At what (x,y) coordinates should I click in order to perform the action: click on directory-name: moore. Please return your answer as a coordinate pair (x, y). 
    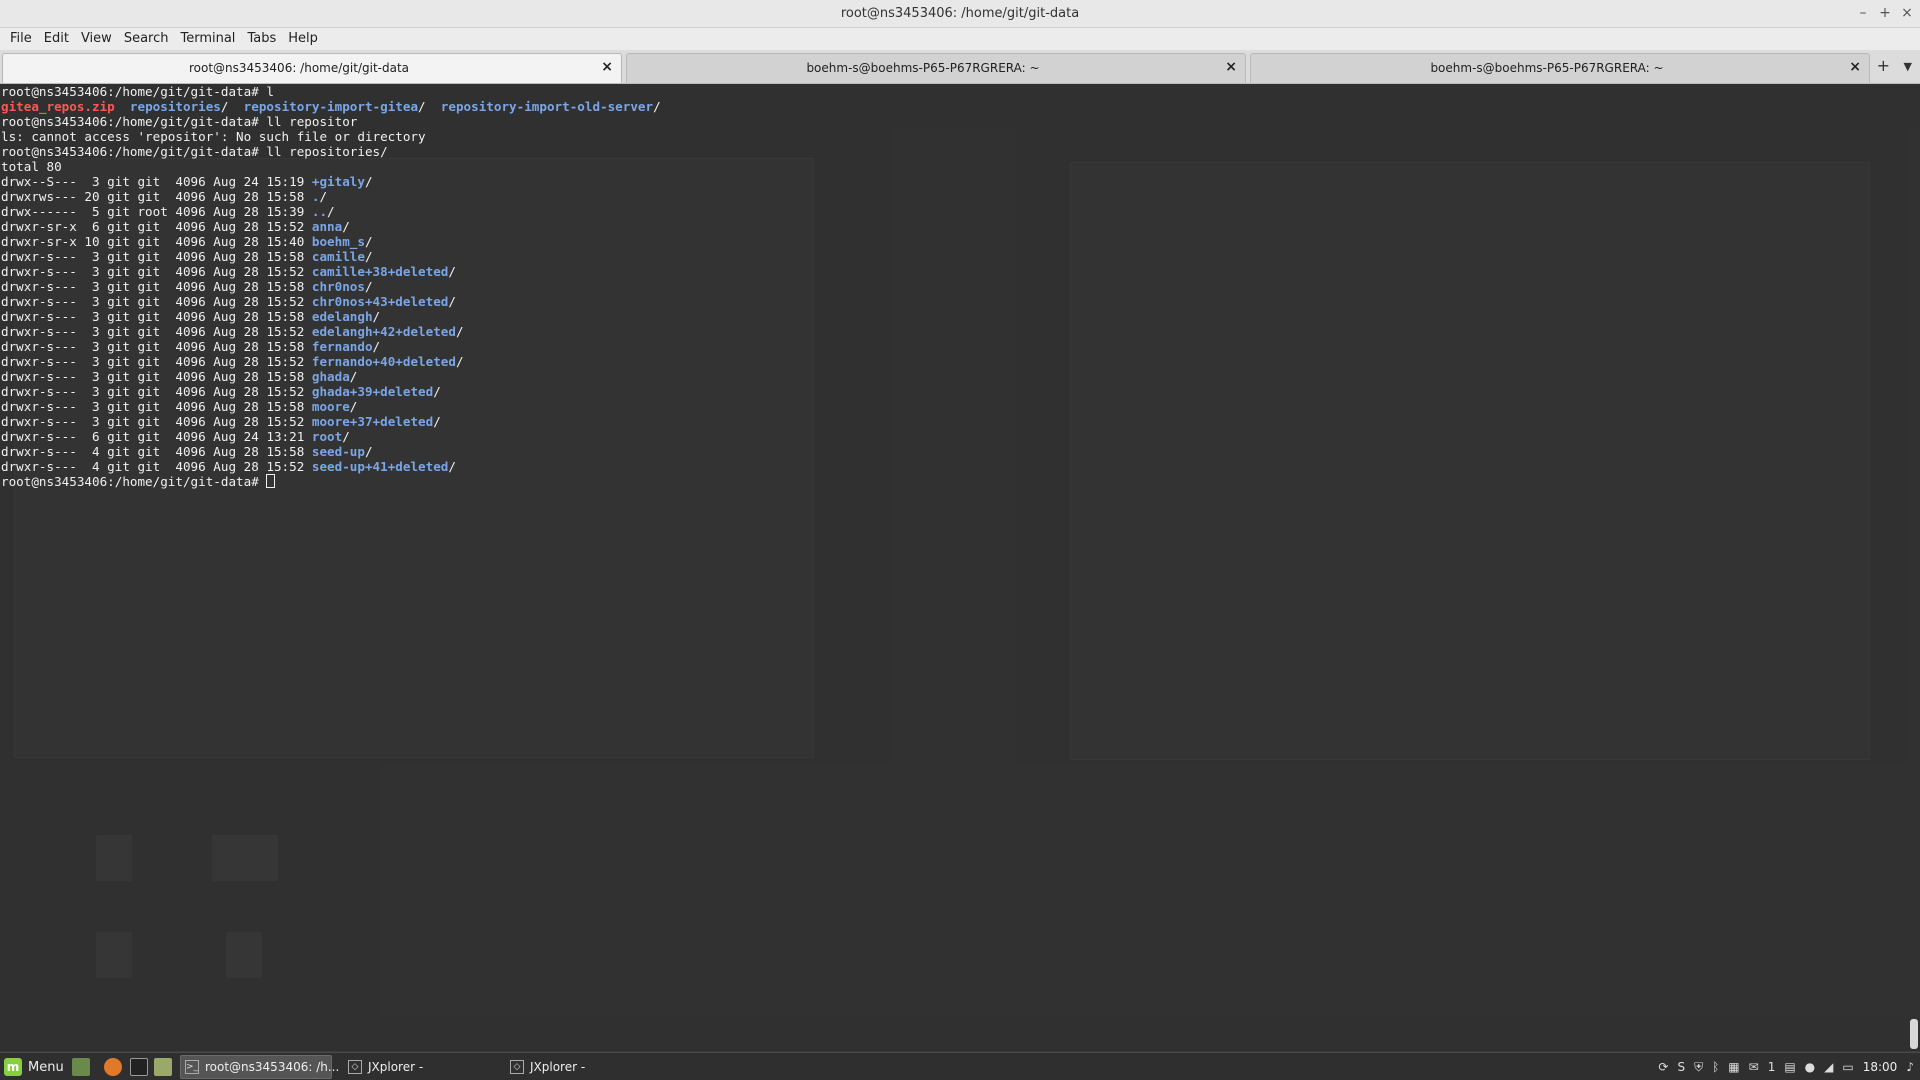
    Looking at the image, I should click on (330, 406).